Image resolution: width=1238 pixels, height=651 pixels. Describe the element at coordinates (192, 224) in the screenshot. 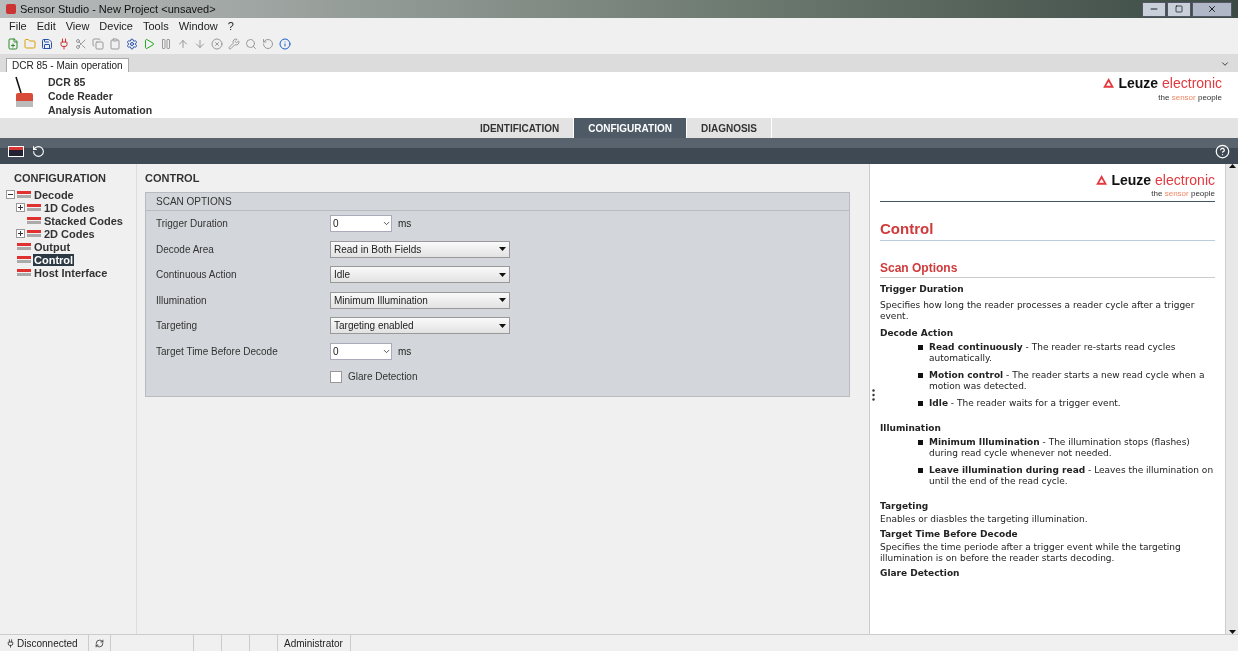

I see `field-label: Trigger Duration` at that location.